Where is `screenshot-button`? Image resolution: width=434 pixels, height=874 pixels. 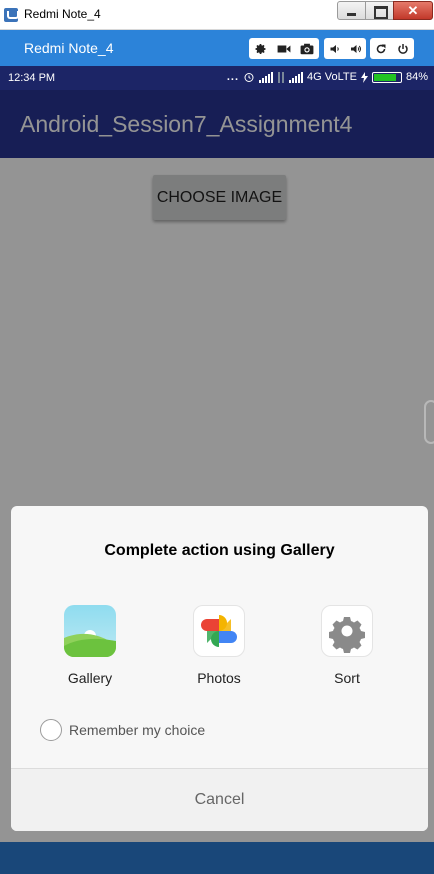 screenshot-button is located at coordinates (306, 48).